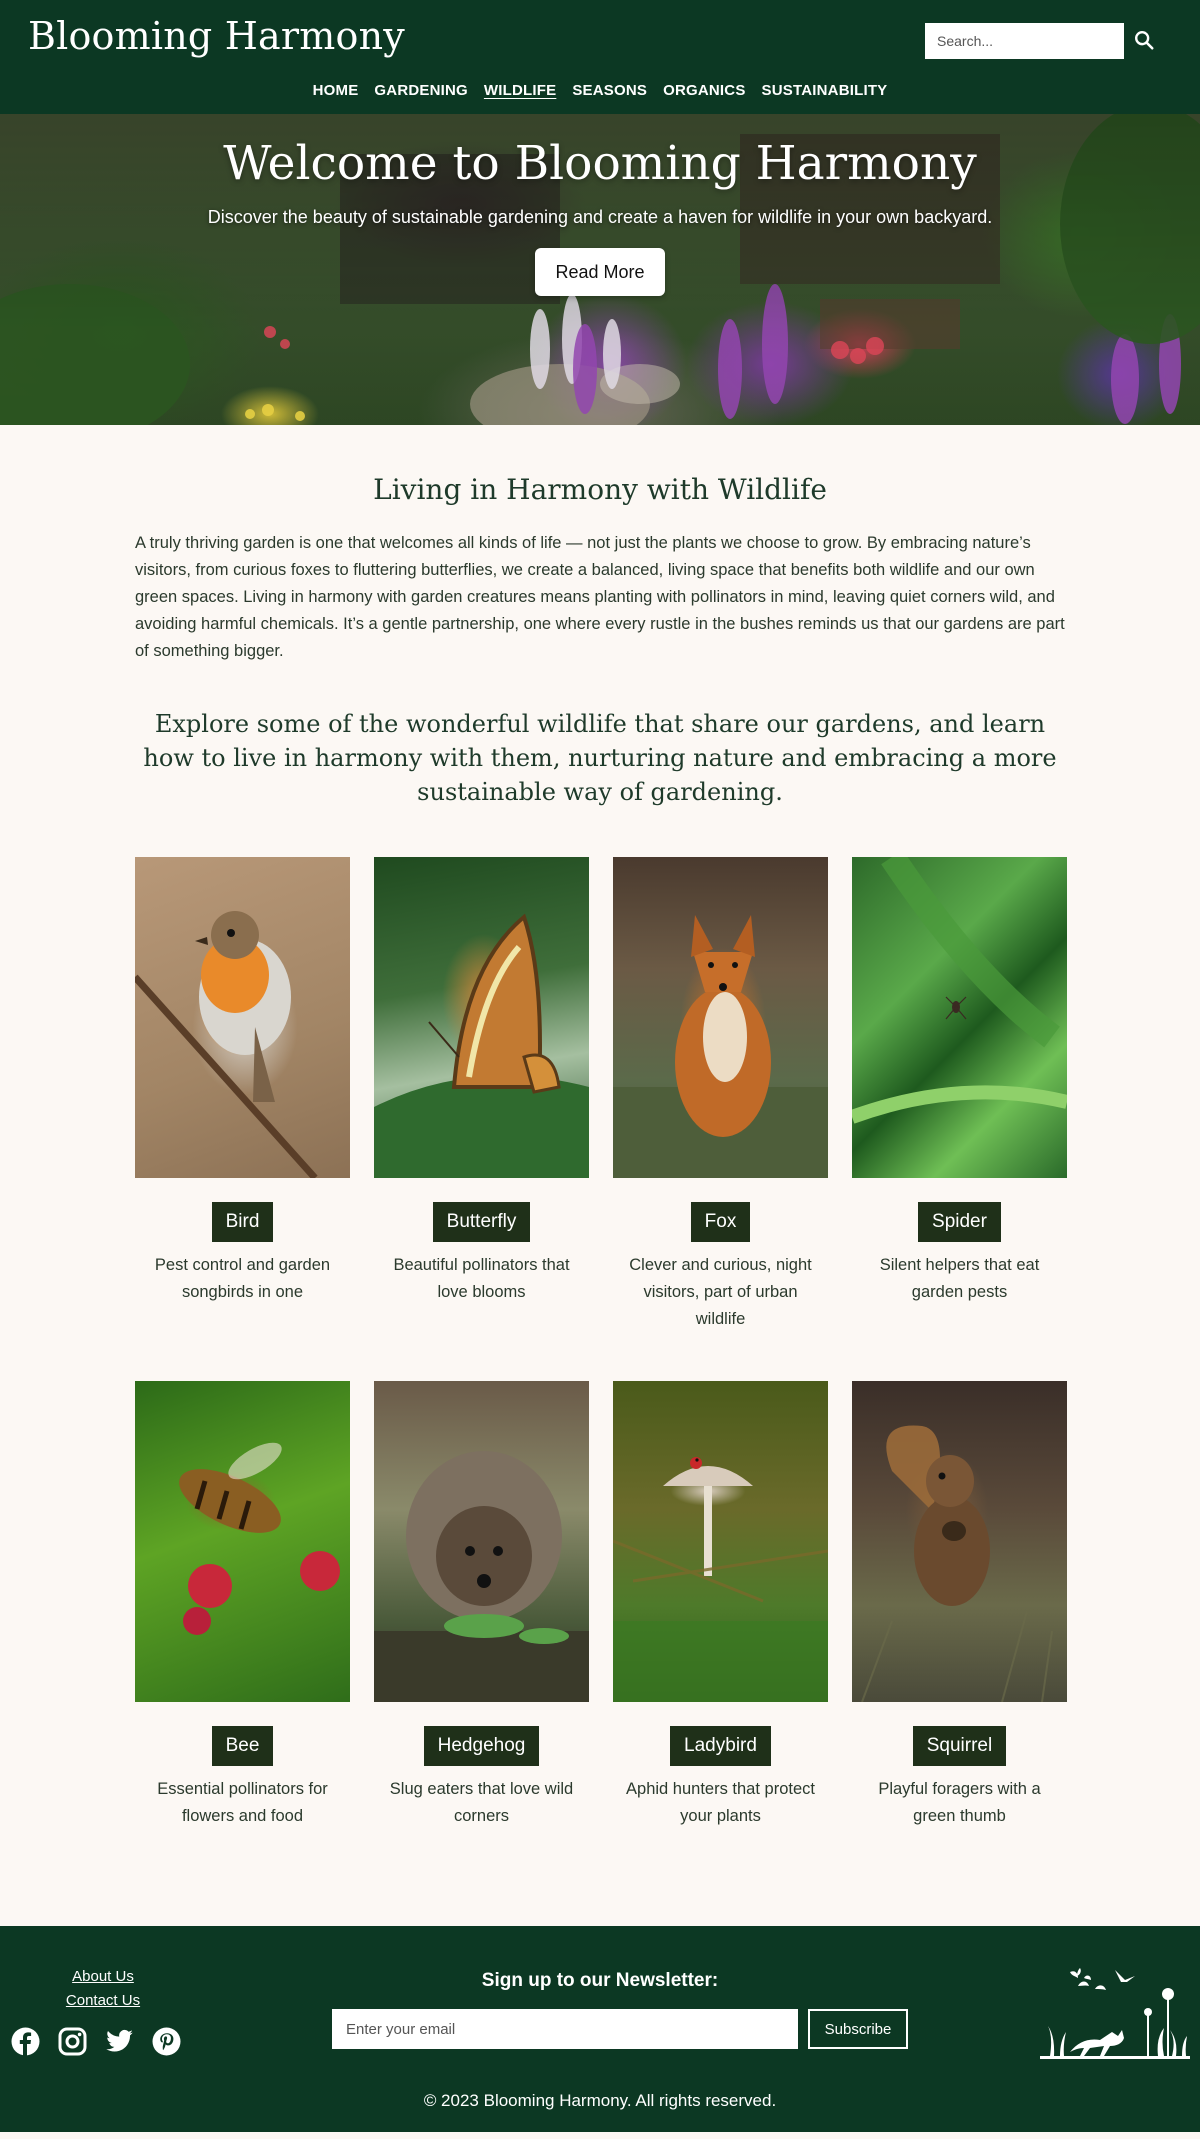  What do you see at coordinates (216, 36) in the screenshot?
I see `site-logo: Blooming Harmony` at bounding box center [216, 36].